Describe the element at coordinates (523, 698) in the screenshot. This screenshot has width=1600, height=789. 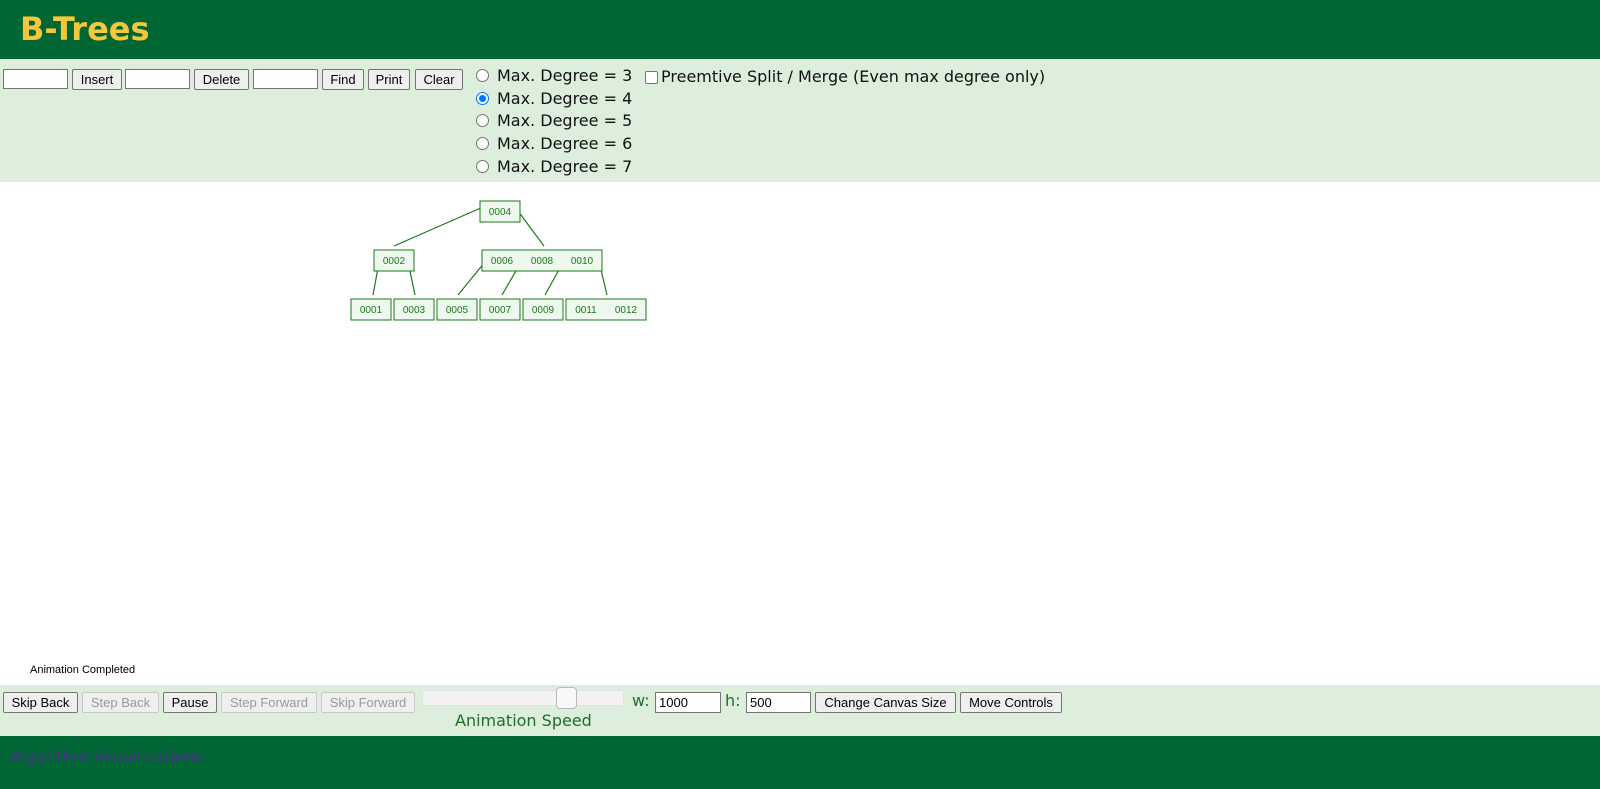
I see `animation-speed-slider` at that location.